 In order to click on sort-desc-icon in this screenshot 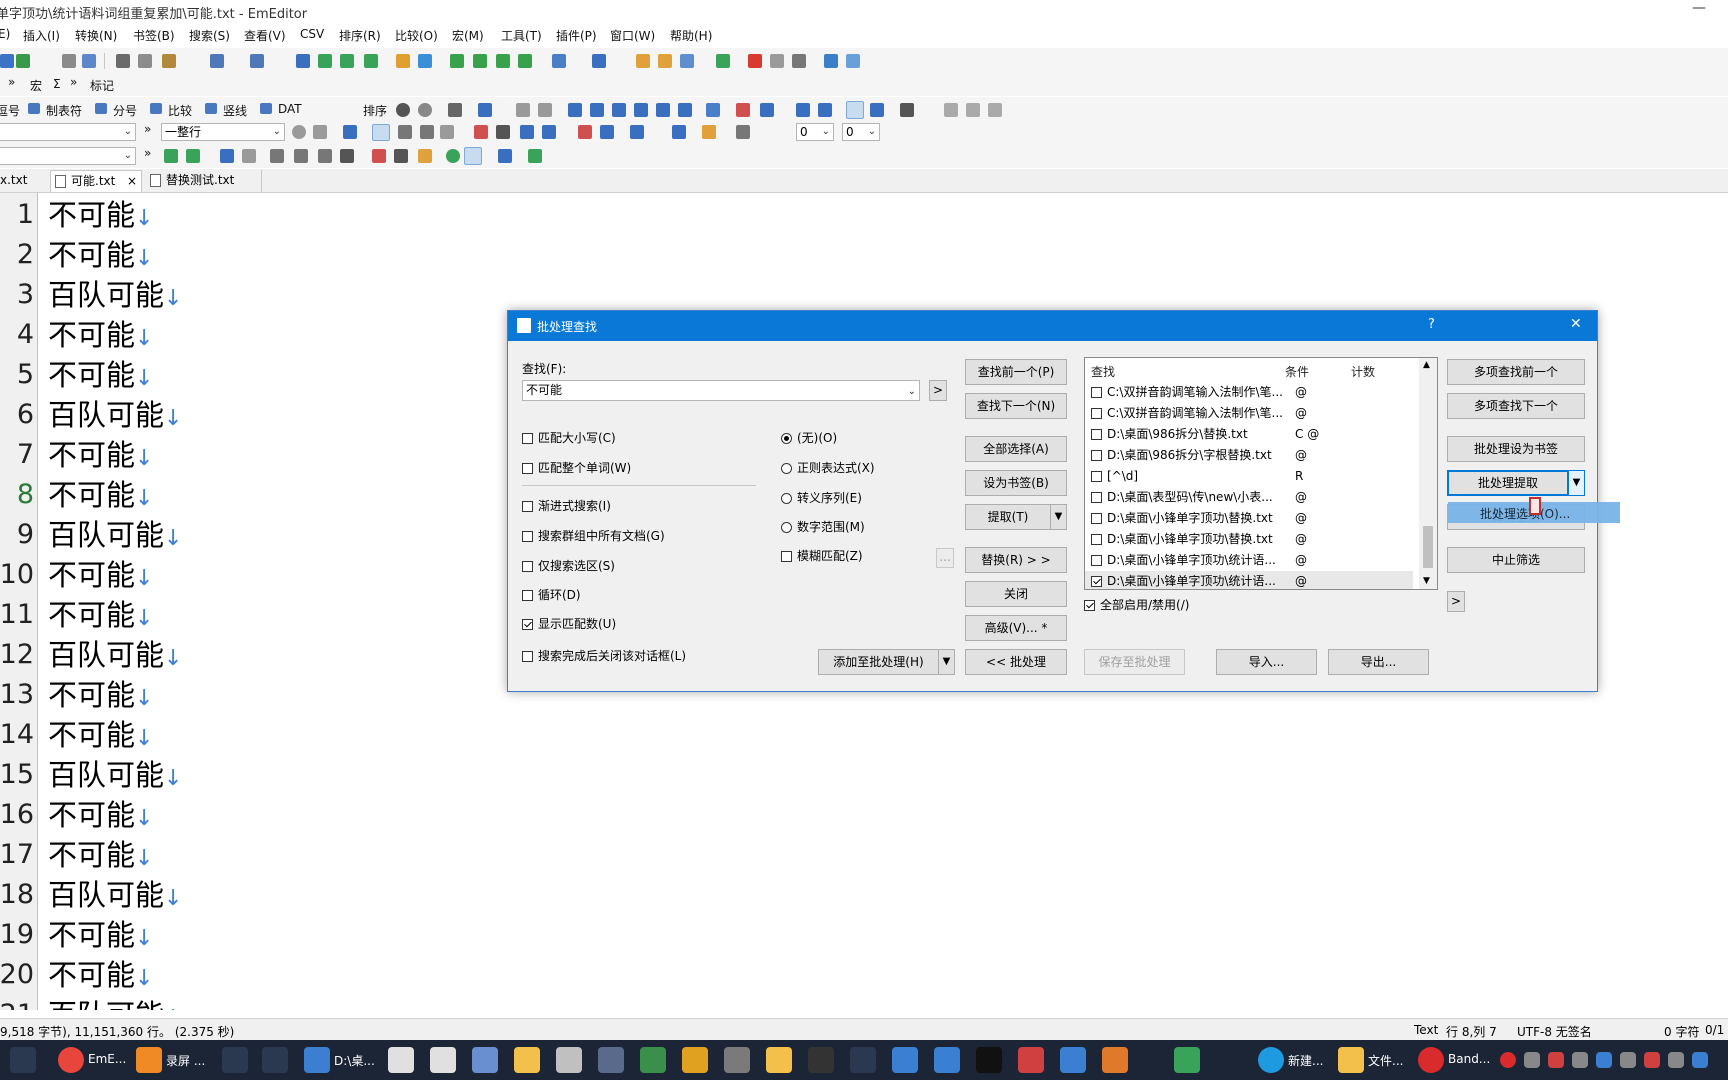, I will do `click(597, 110)`.